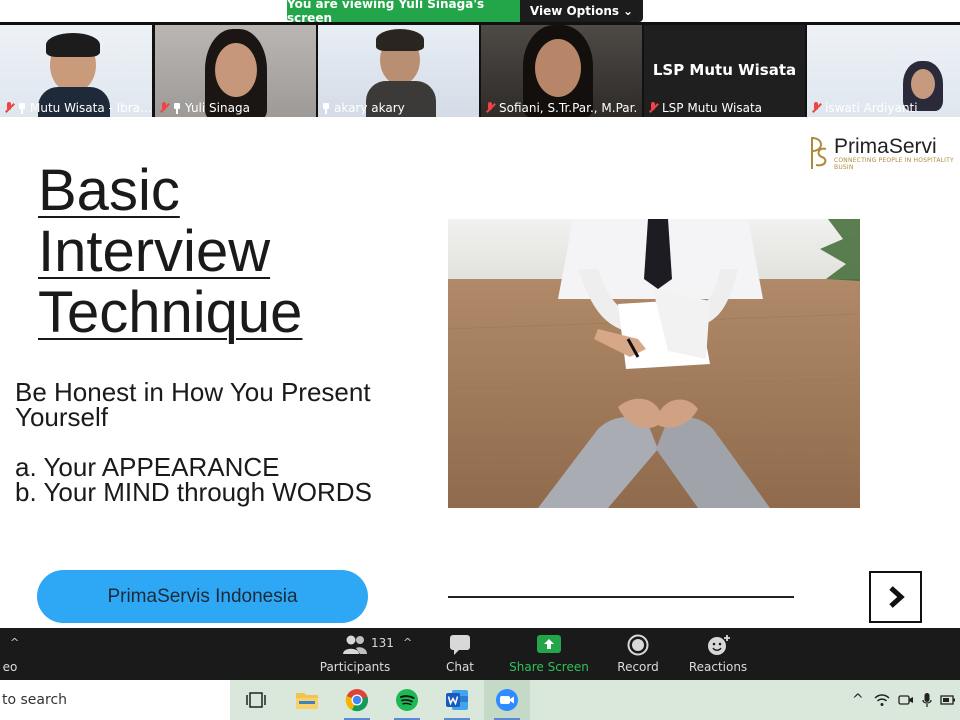  I want to click on video-tile-6: iswati Ardiyanti, so click(883, 71).